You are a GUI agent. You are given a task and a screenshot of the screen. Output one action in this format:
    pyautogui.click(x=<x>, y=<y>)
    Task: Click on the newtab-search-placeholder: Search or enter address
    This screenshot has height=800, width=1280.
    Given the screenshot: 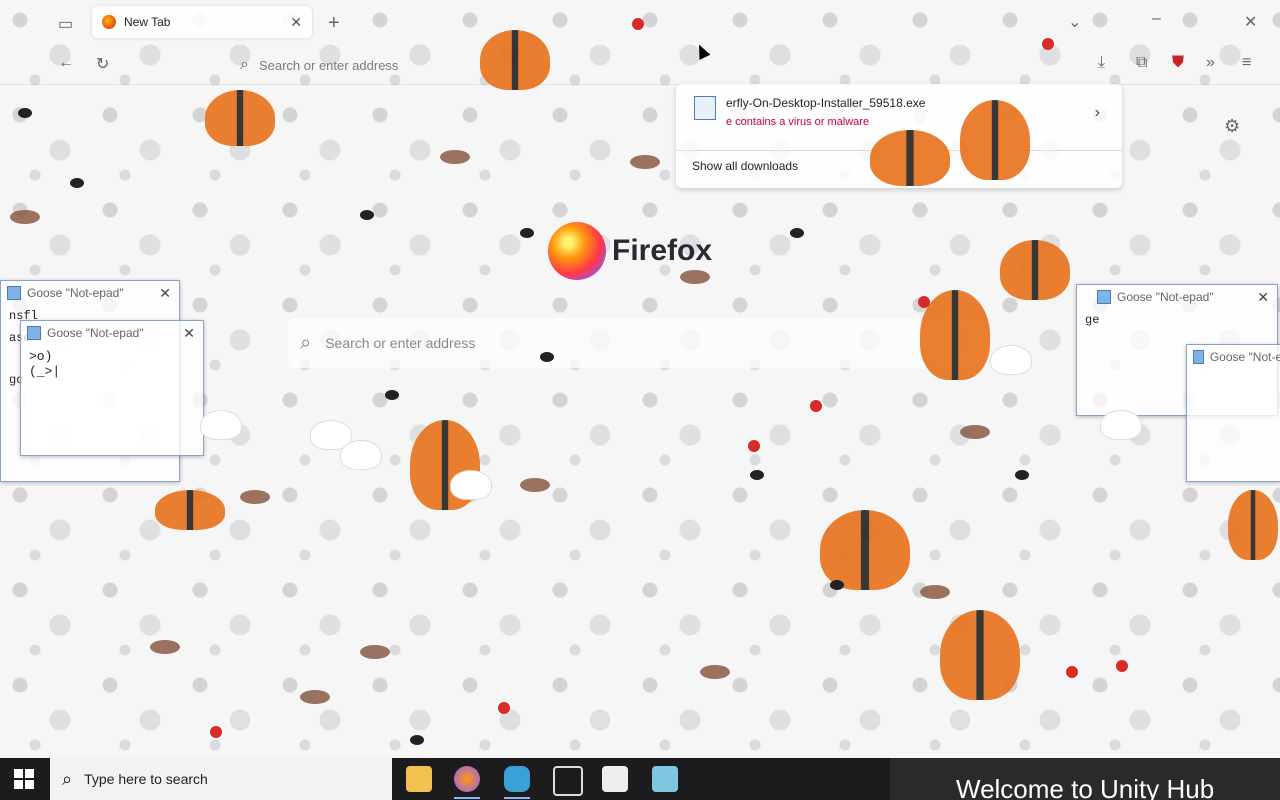 What is the action you would take?
    pyautogui.click(x=400, y=343)
    